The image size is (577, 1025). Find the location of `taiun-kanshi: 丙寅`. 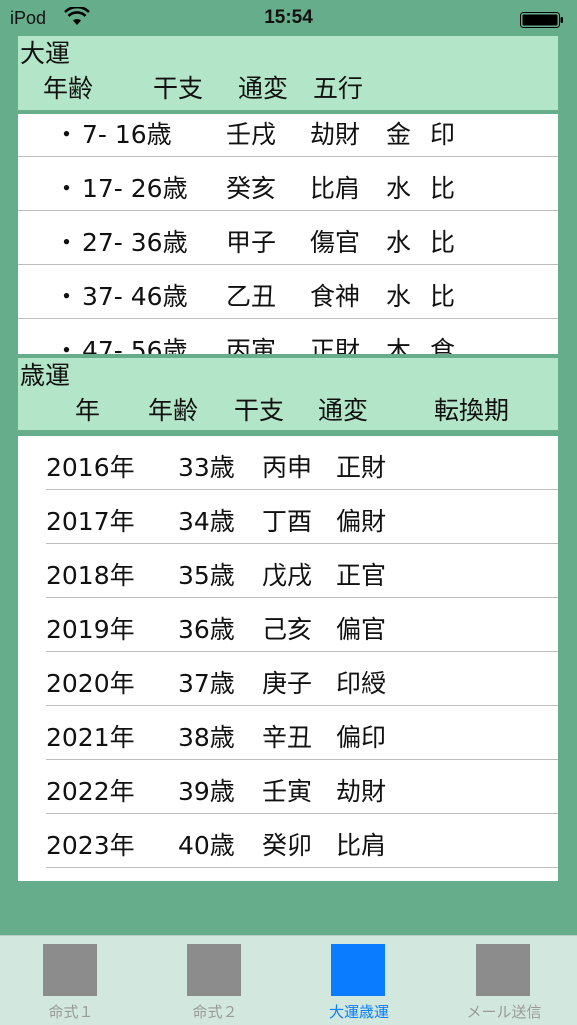

taiun-kanshi: 丙寅 is located at coordinates (251, 345).